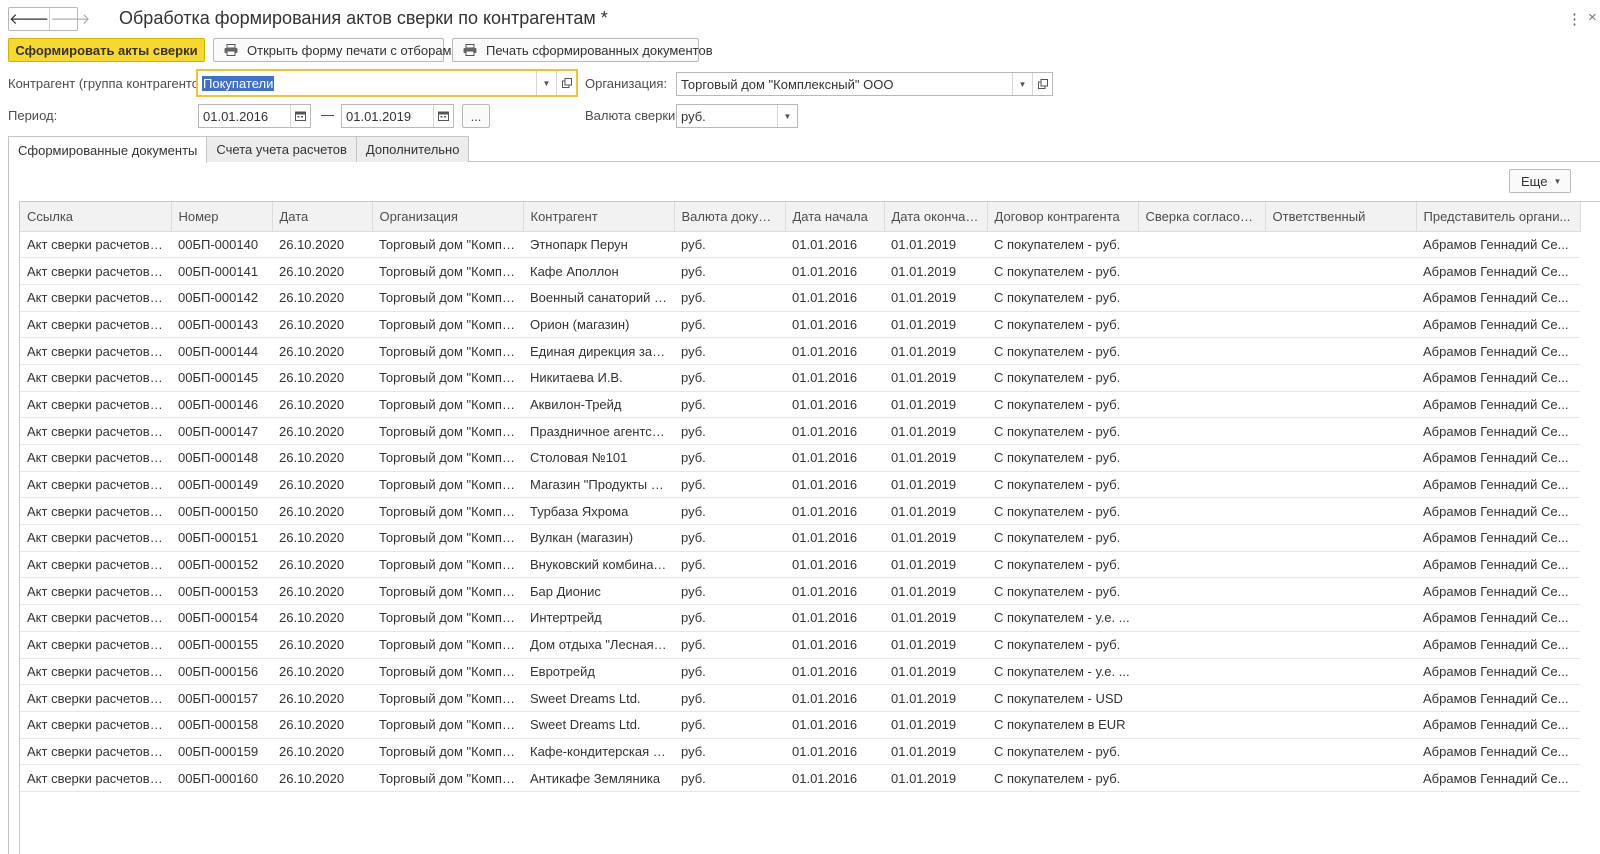 The height and width of the screenshot is (854, 1600). What do you see at coordinates (936, 217) in the screenshot?
I see `column-end-date-header: Дата окончания` at bounding box center [936, 217].